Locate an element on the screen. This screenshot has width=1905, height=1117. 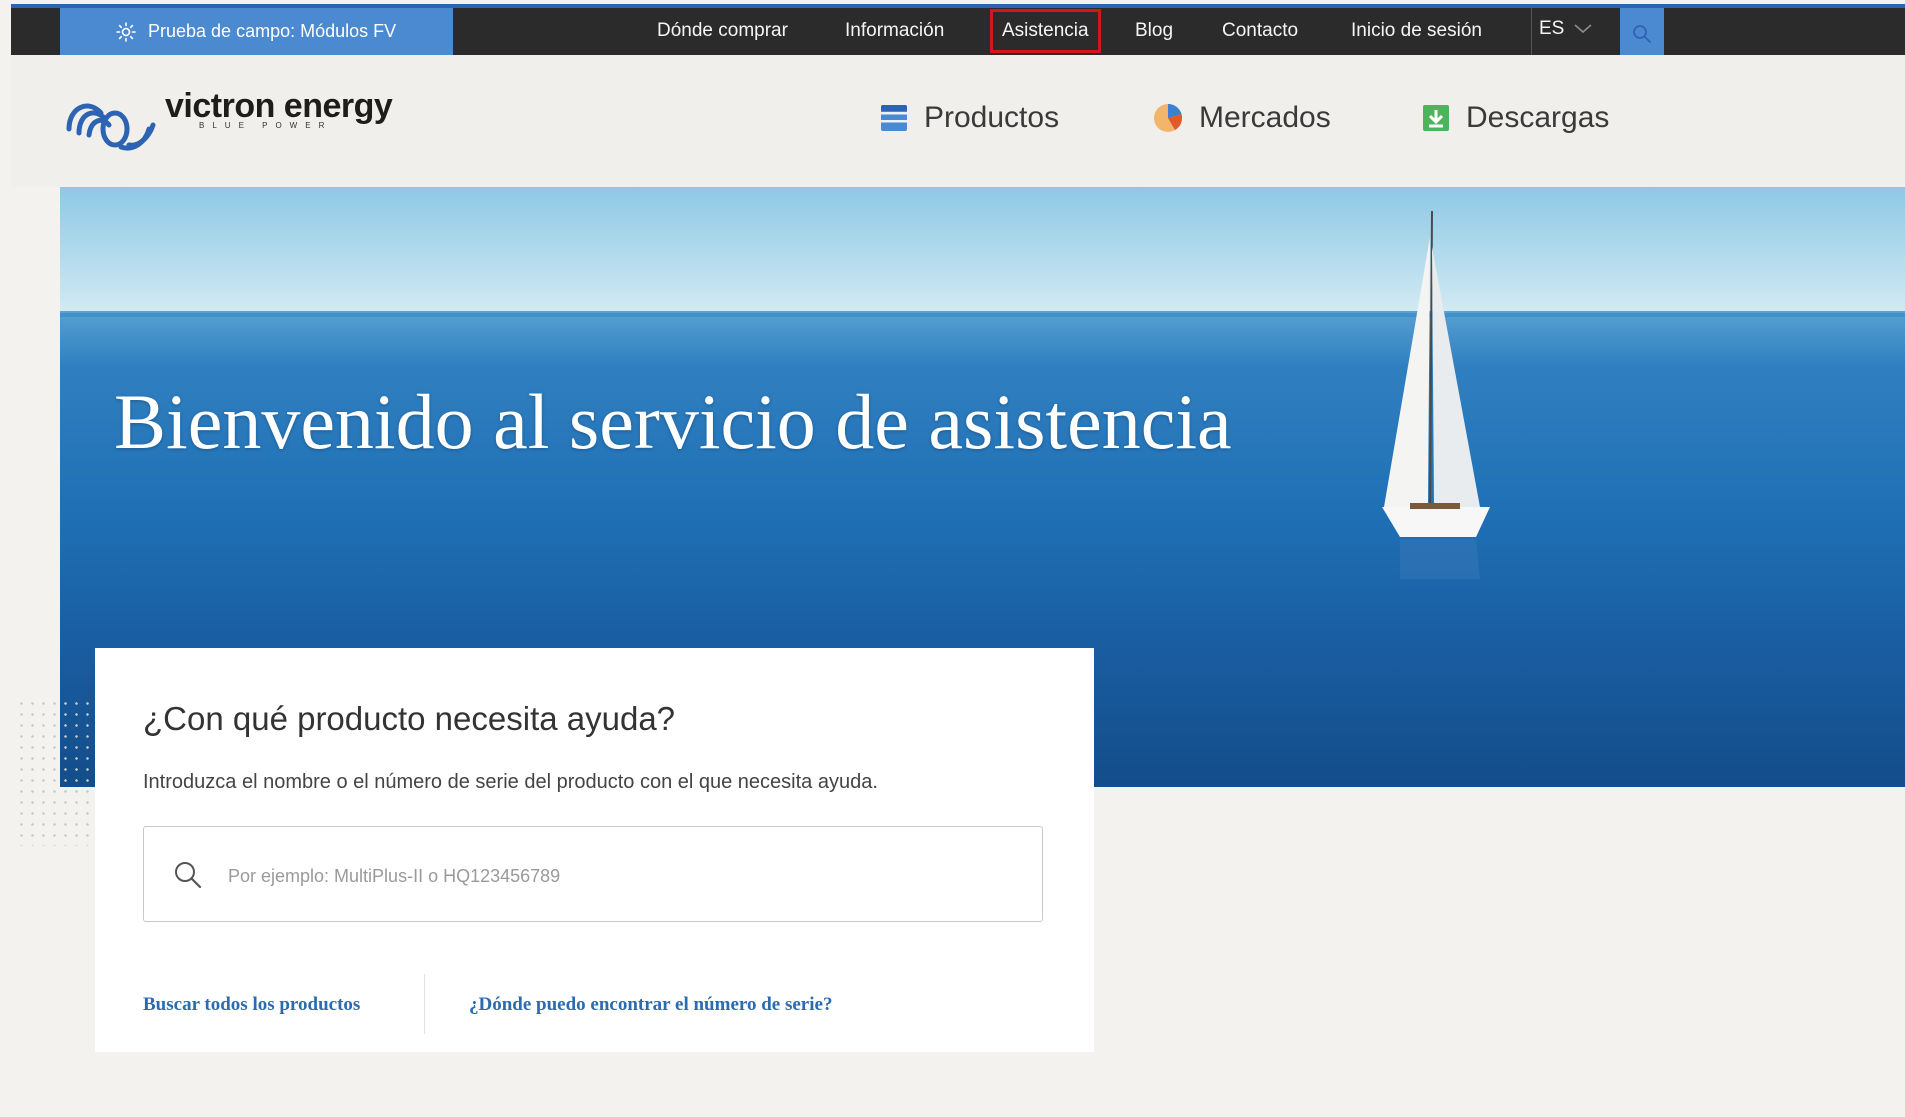
sun-icon is located at coordinates (126, 31).